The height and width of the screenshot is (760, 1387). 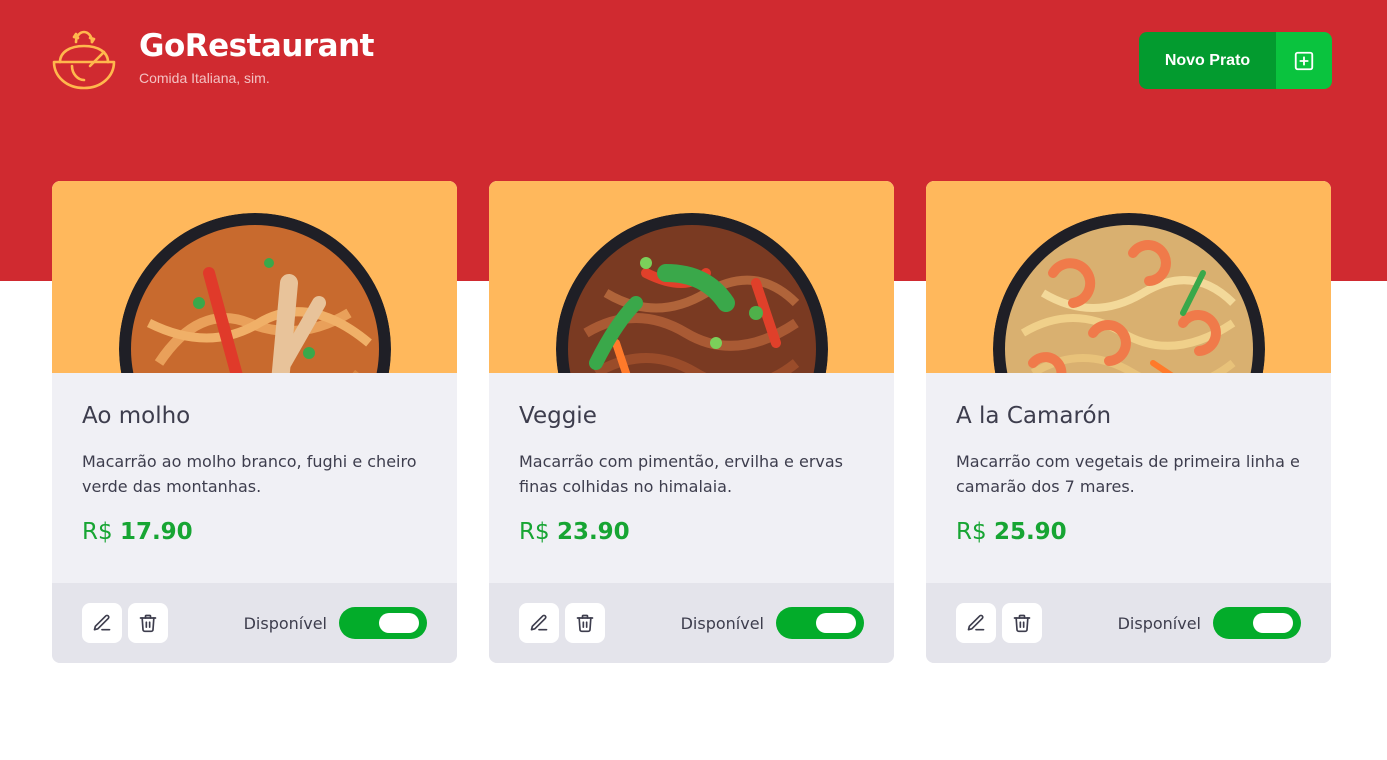 I want to click on plus-square-icon, so click(x=1304, y=60).